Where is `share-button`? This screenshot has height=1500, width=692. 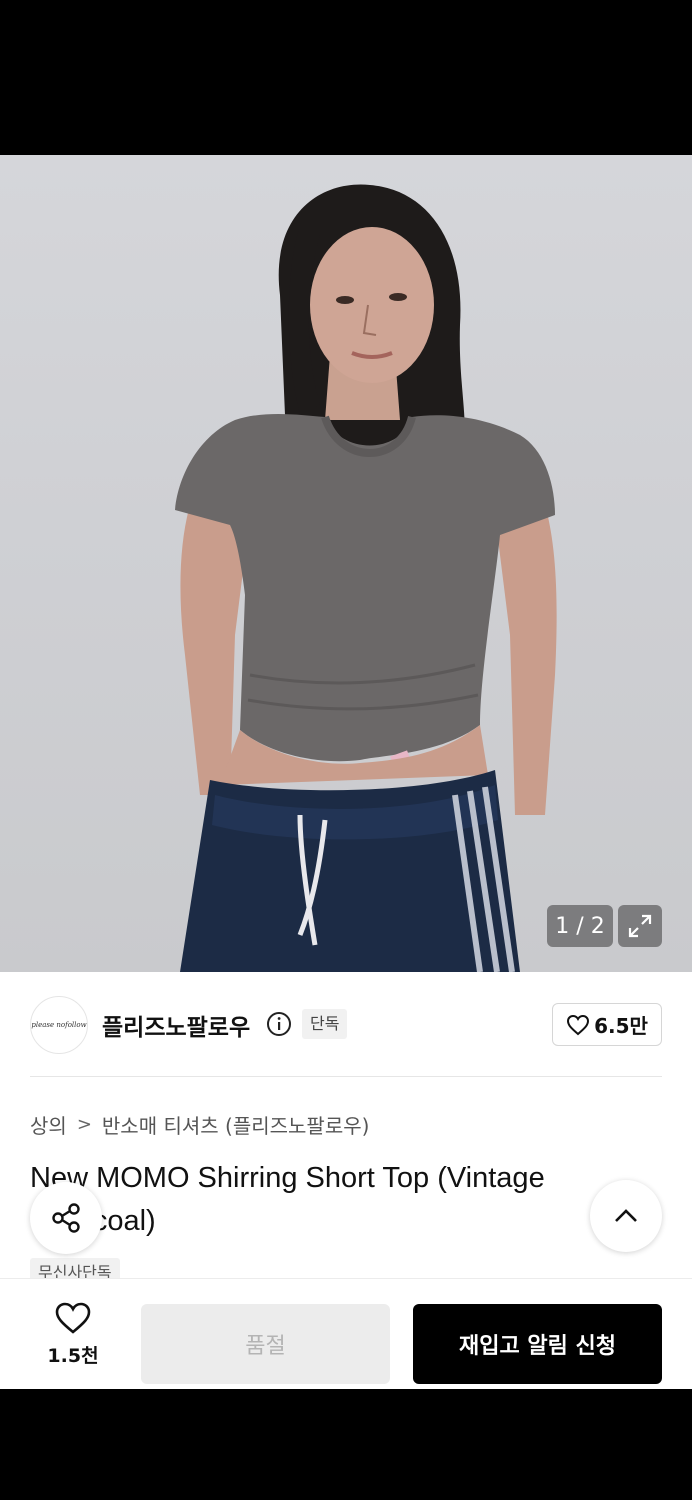 share-button is located at coordinates (66, 1218).